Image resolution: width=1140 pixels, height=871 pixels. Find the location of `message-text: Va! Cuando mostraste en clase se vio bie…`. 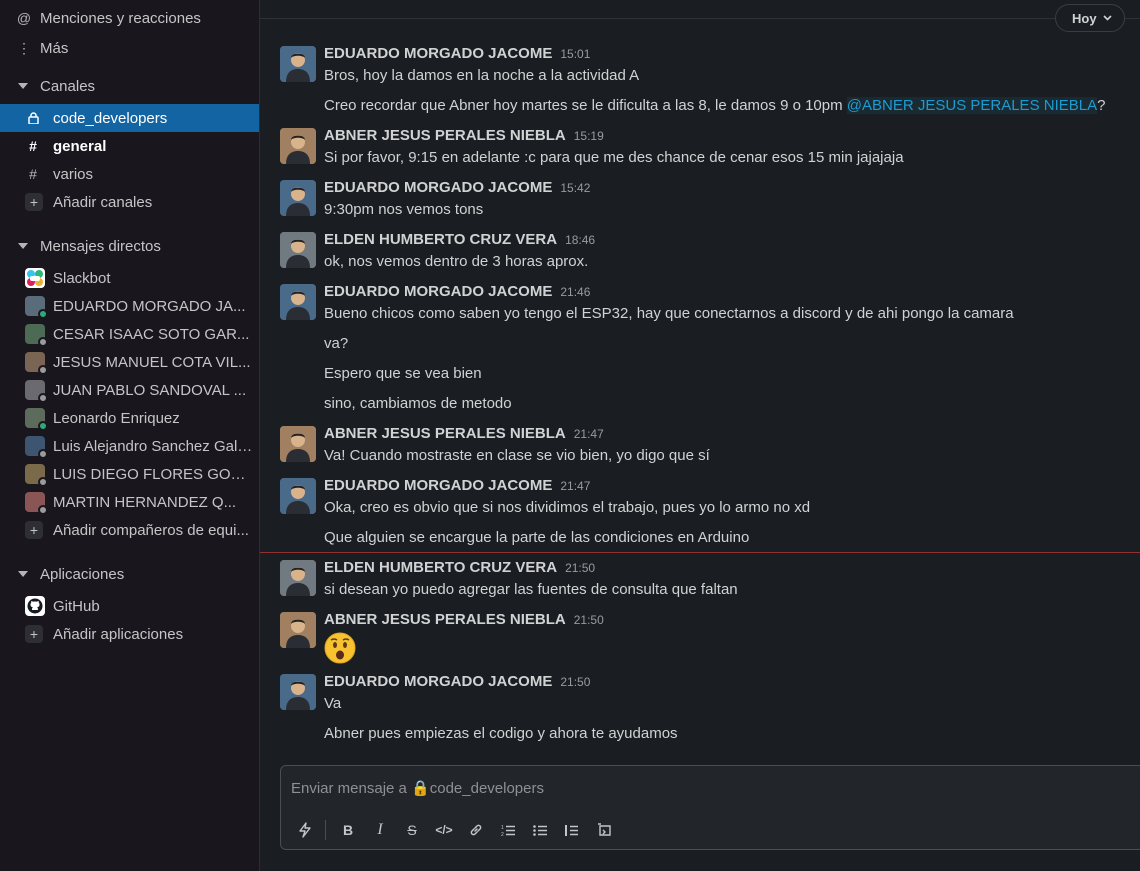

message-text: Va! Cuando mostraste en clase se vio bie… is located at coordinates (517, 455).